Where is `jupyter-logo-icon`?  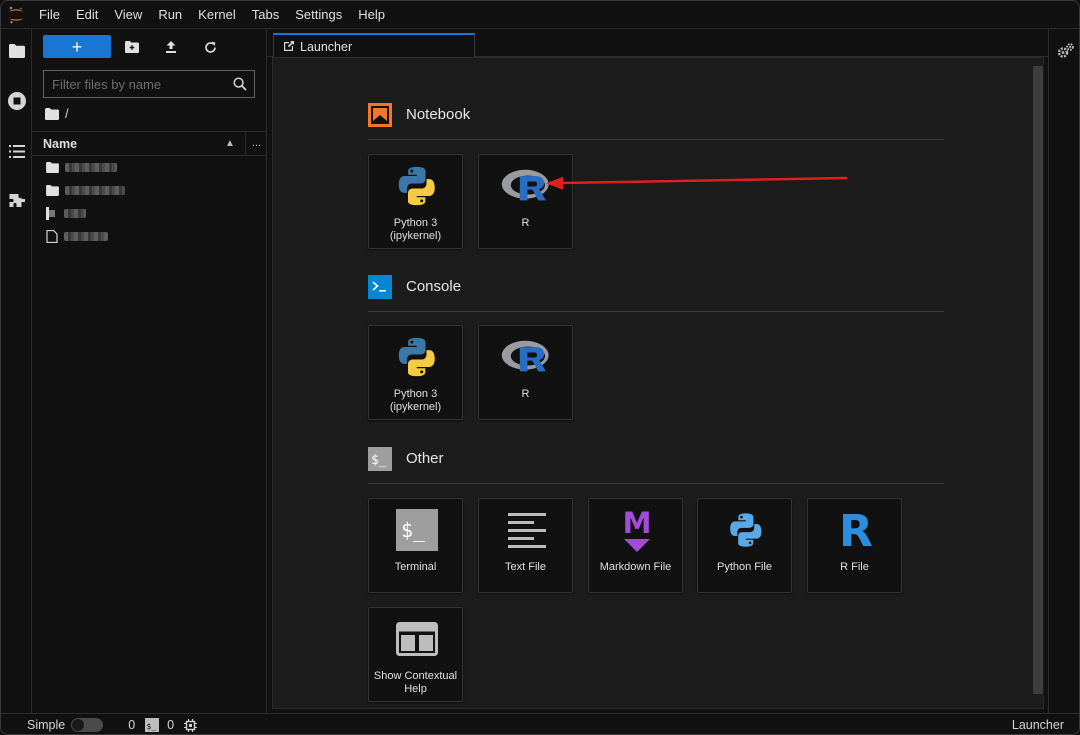
jupyter-logo-icon is located at coordinates (16, 15).